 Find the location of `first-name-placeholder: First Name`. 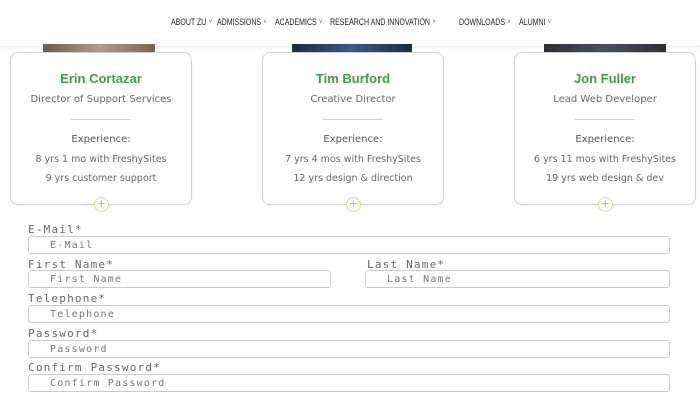

first-name-placeholder: First Name is located at coordinates (86, 279).